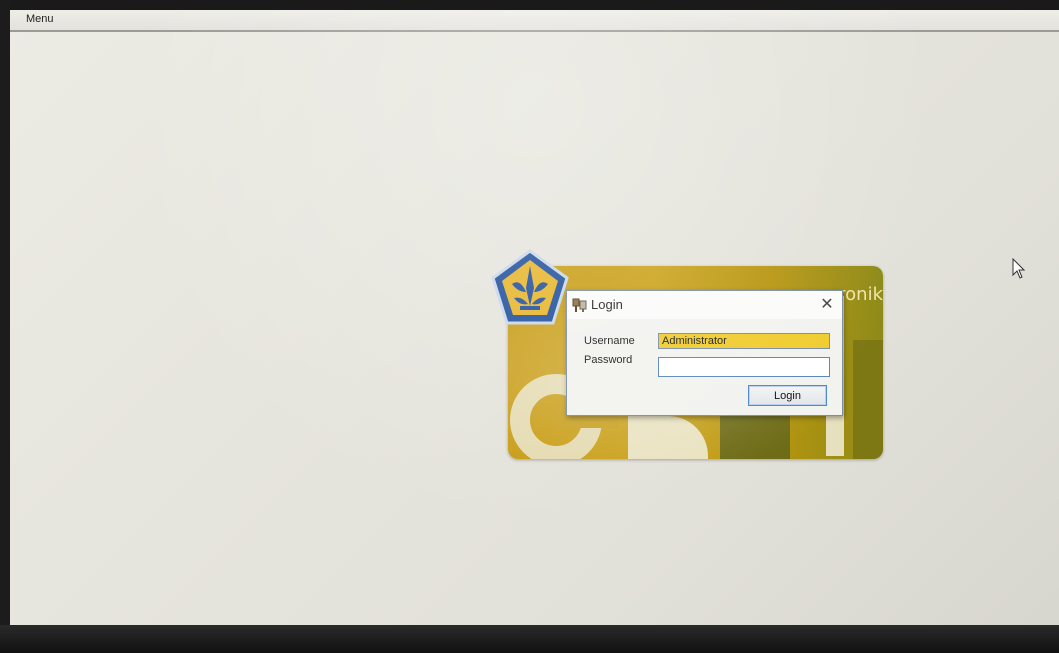 The image size is (1059, 653). What do you see at coordinates (5, 326) in the screenshot?
I see `monitor-bezel-left` at bounding box center [5, 326].